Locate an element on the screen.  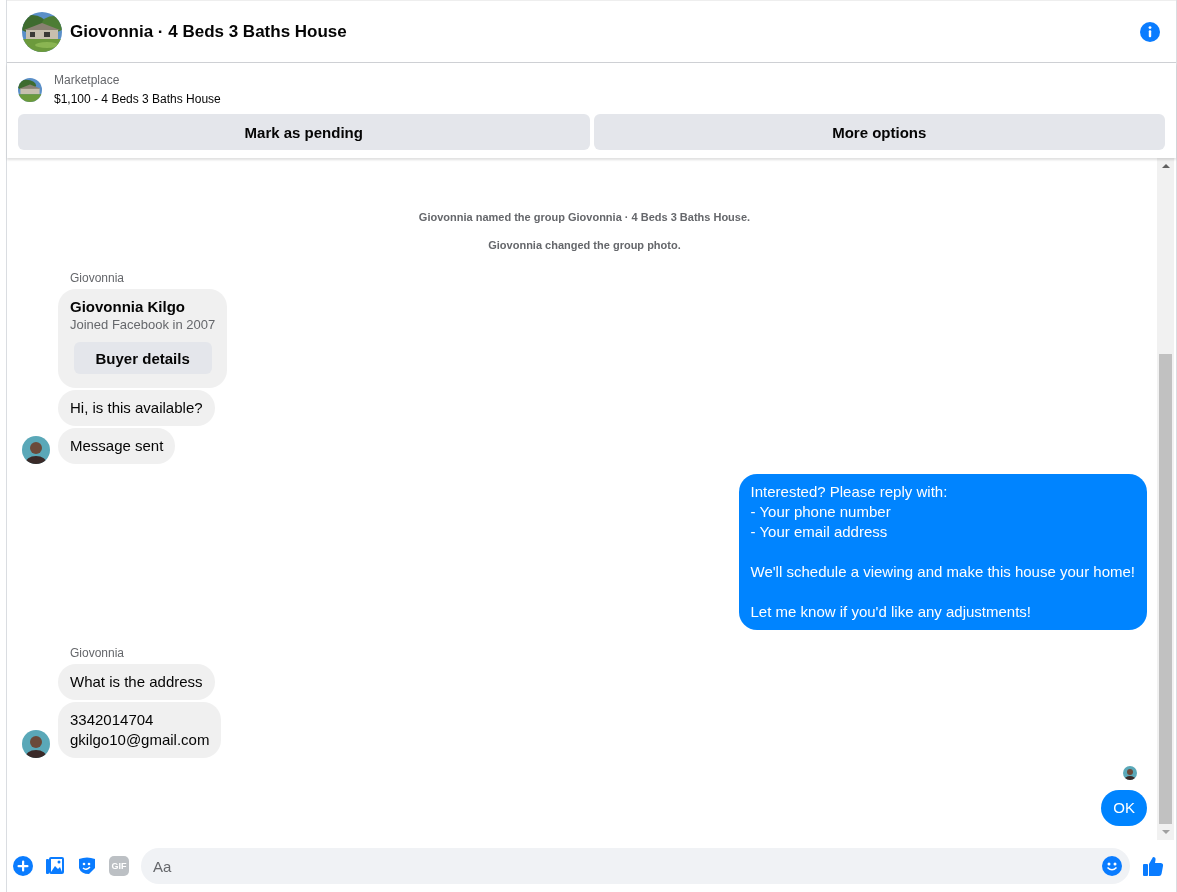
listing-action-button: More options is located at coordinates (879, 132).